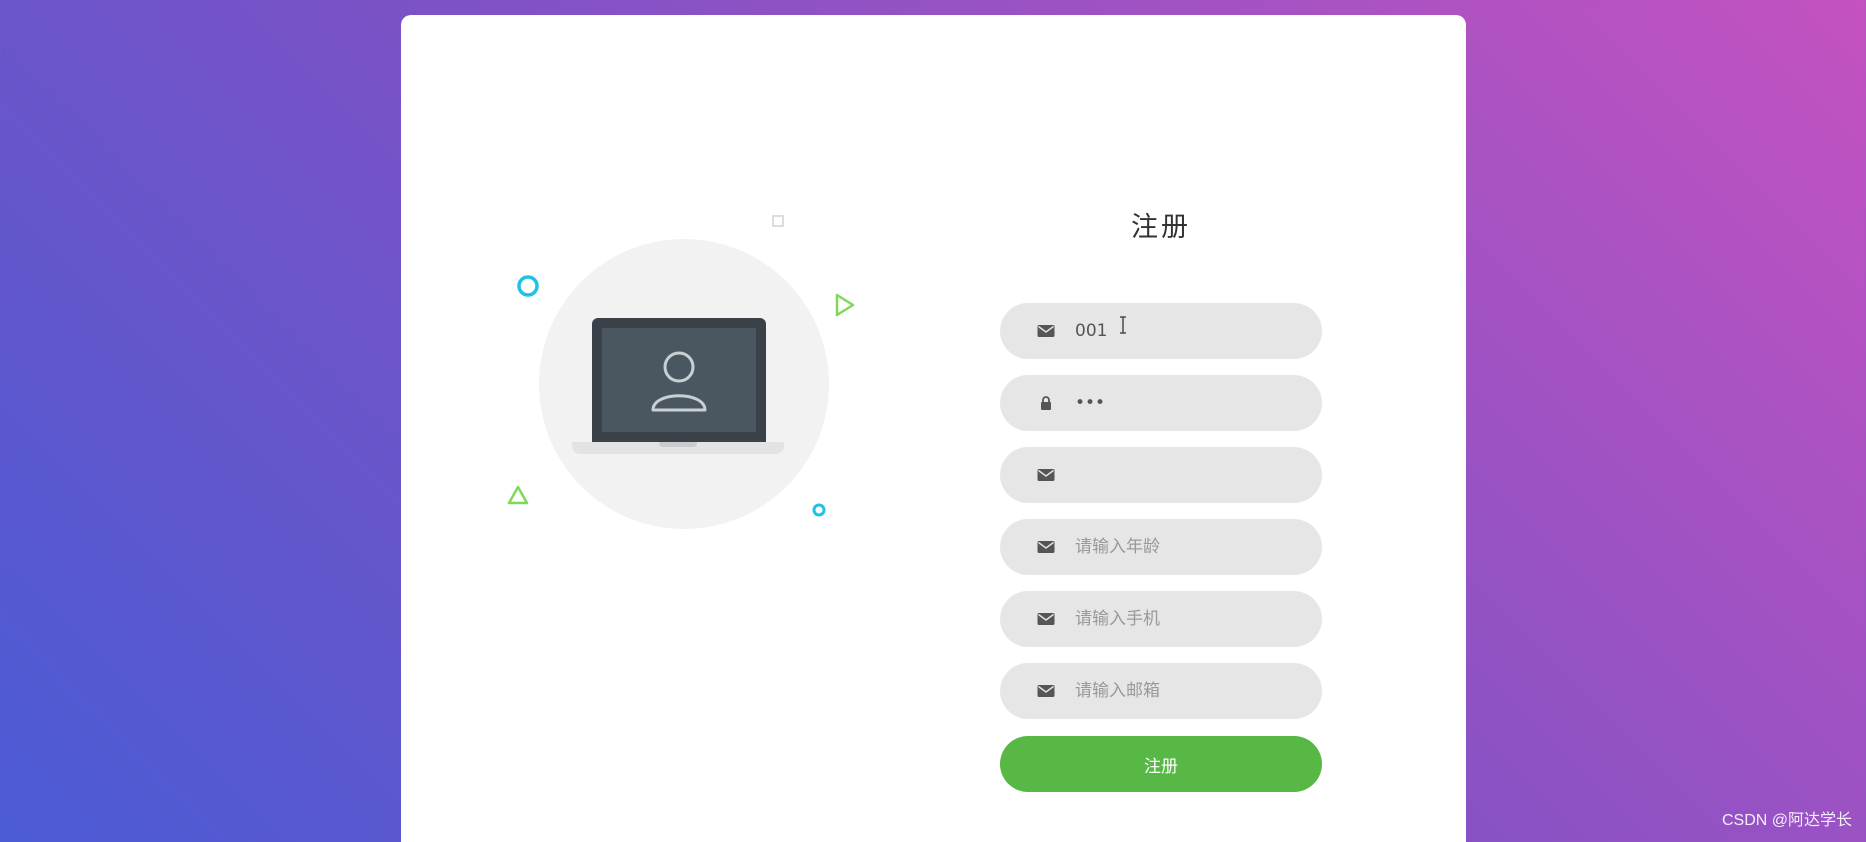 This screenshot has width=1866, height=842. Describe the element at coordinates (1161, 764) in the screenshot. I see `register-button: 注册` at that location.